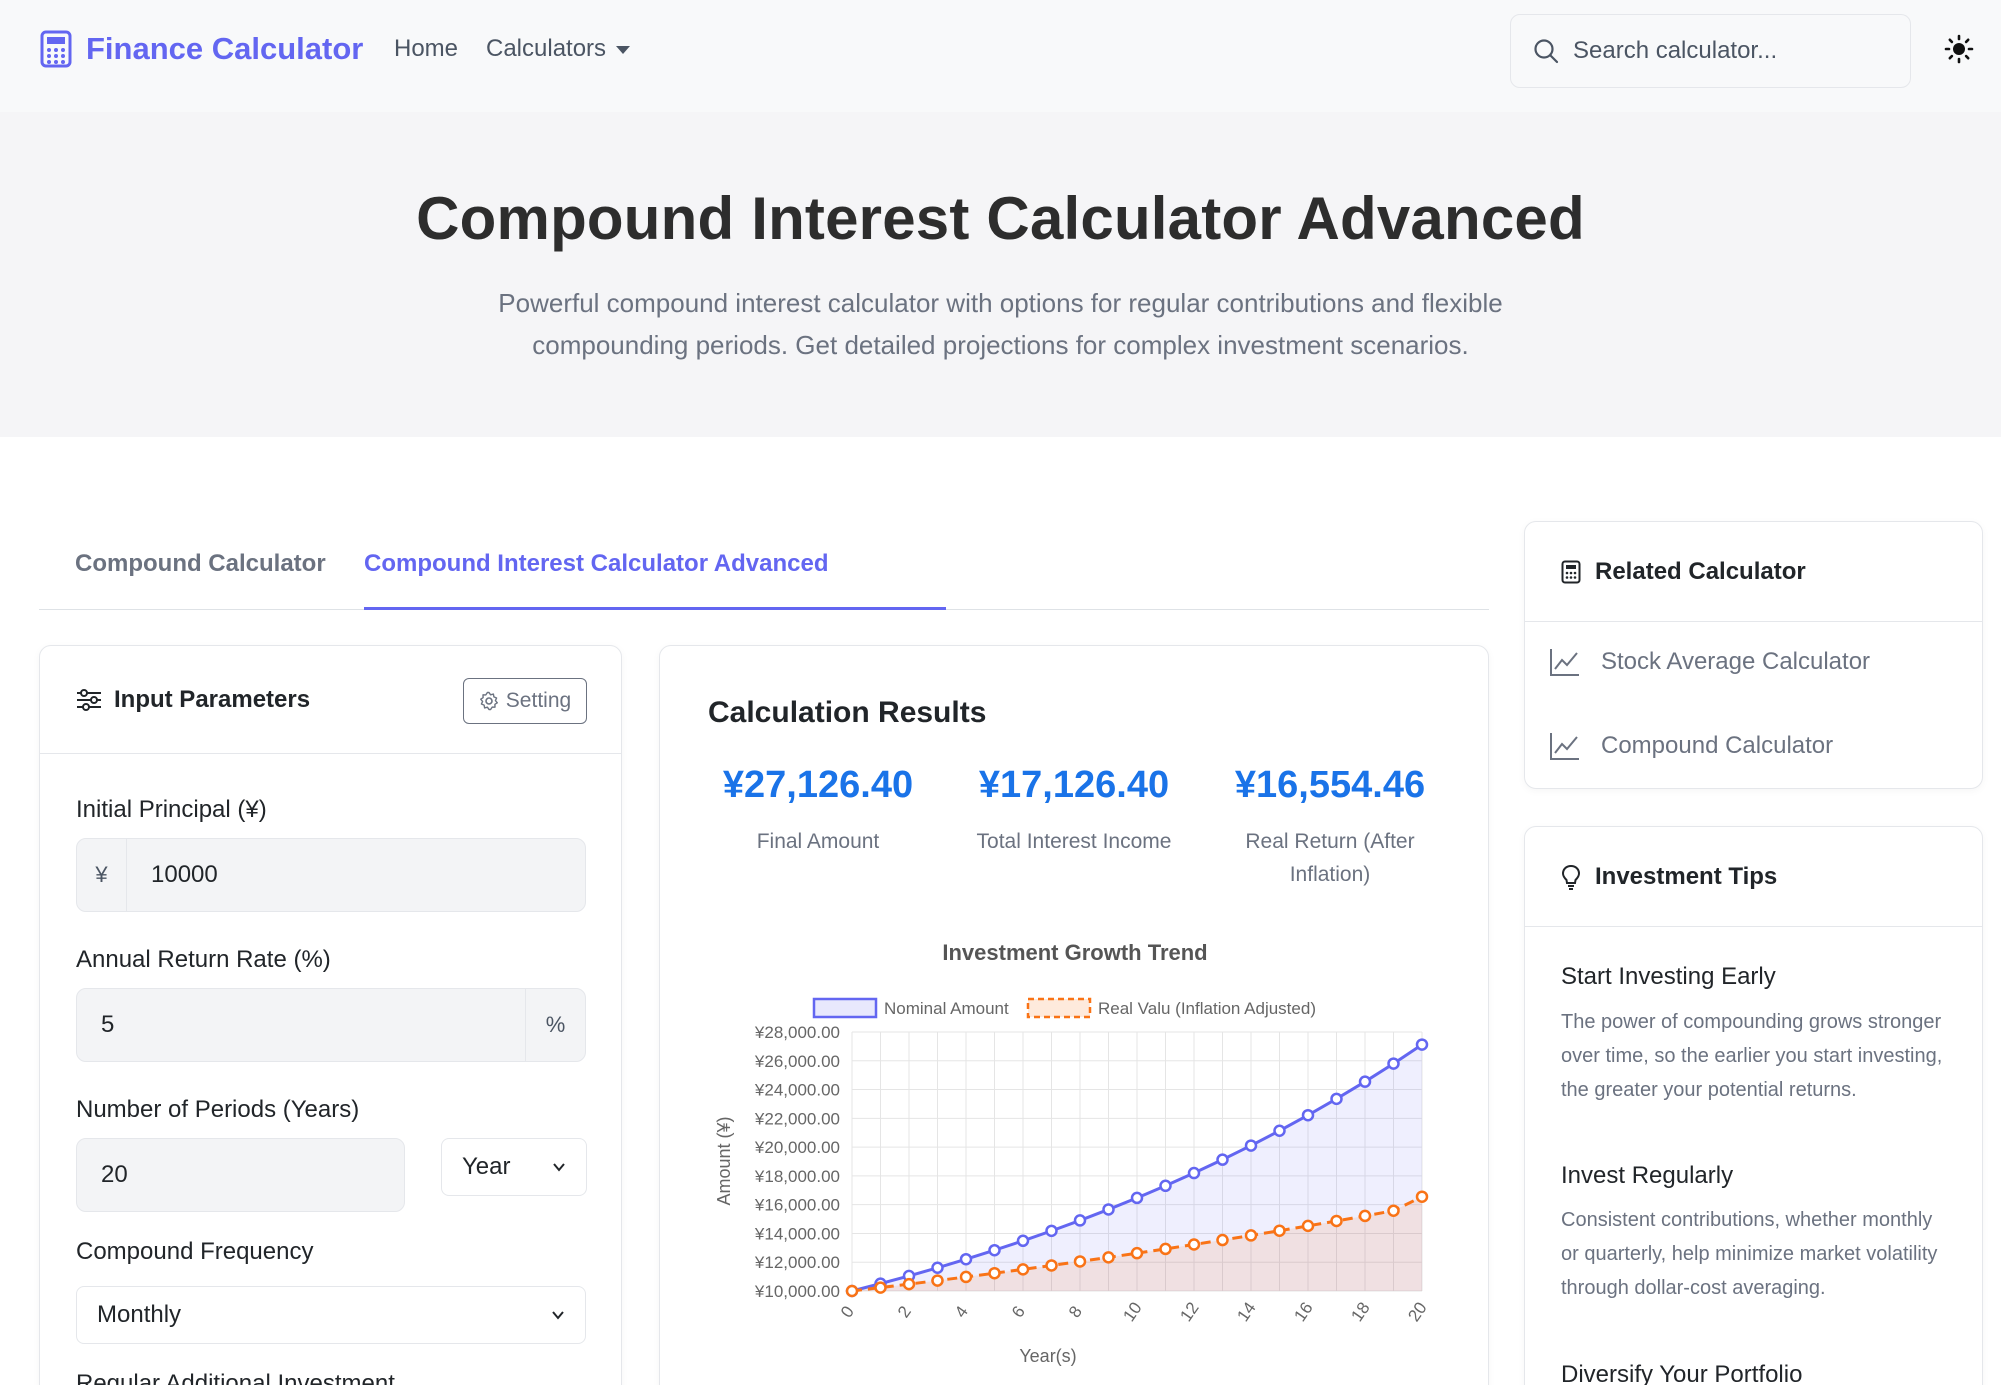 Image resolution: width=2001 pixels, height=1385 pixels. I want to click on related-link-stock-average: Stock Average Calculator, so click(1709, 662).